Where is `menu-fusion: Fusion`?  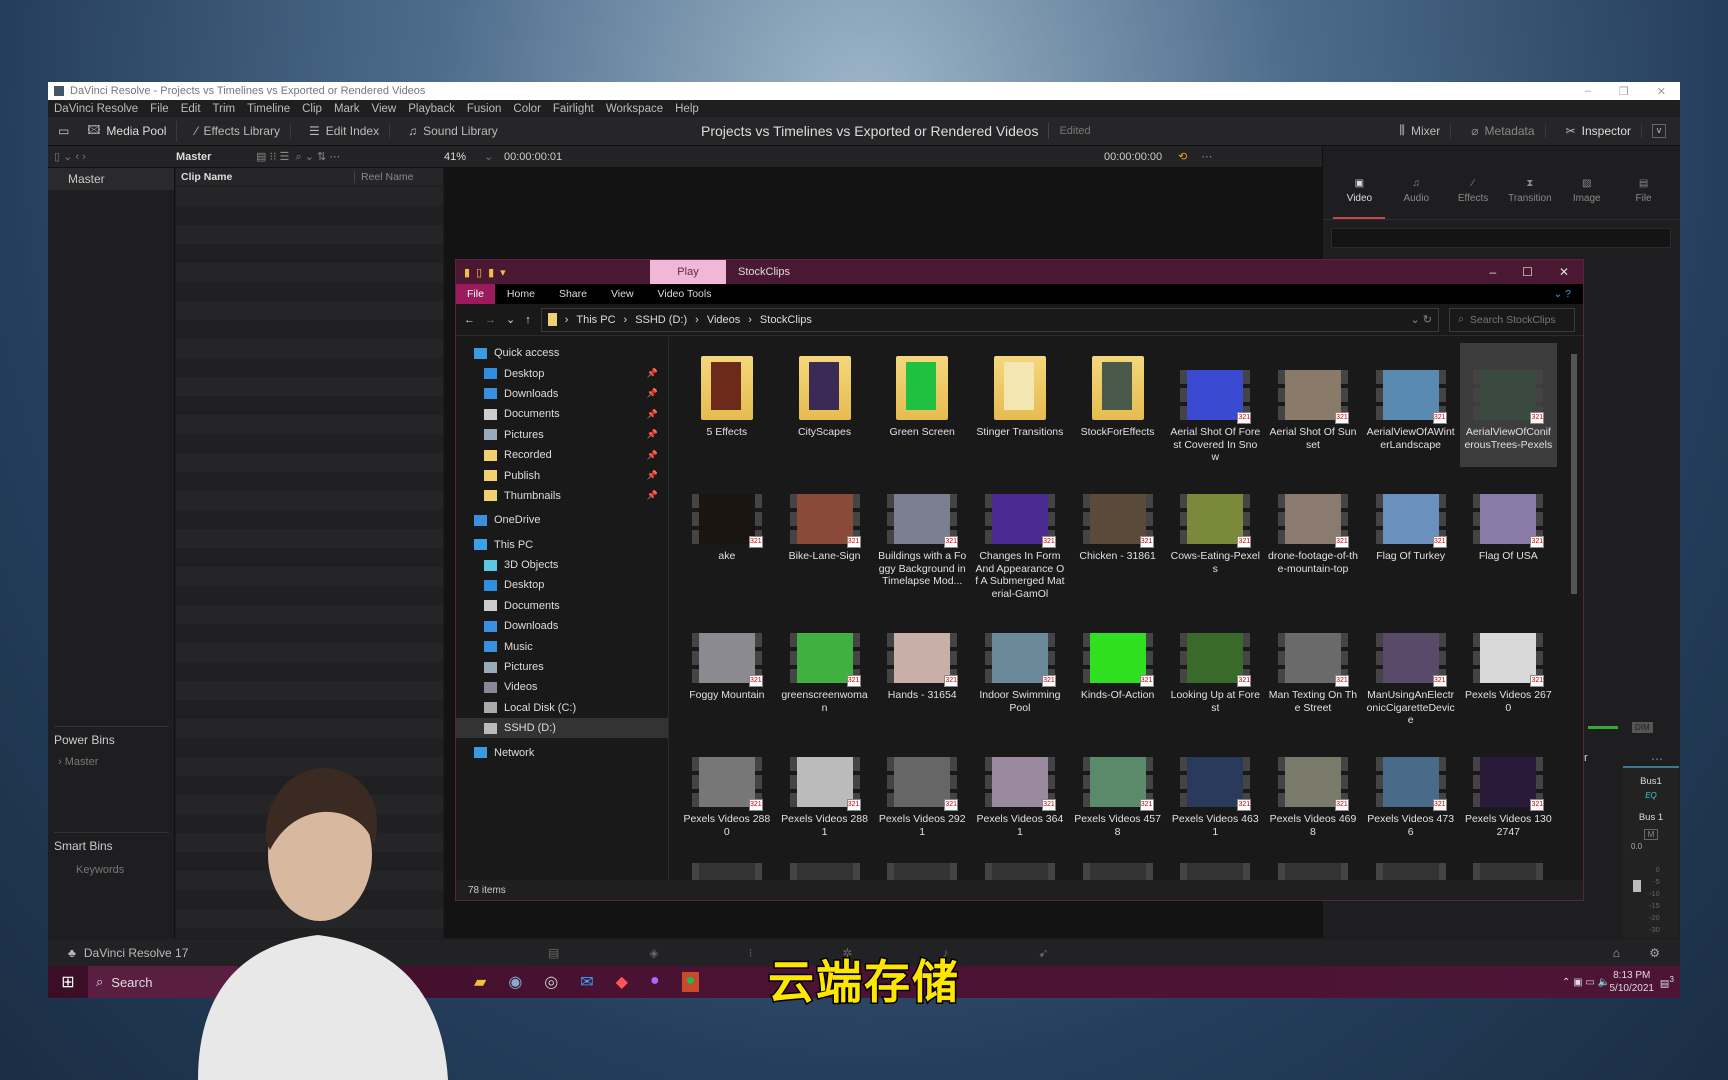 menu-fusion: Fusion is located at coordinates (484, 109).